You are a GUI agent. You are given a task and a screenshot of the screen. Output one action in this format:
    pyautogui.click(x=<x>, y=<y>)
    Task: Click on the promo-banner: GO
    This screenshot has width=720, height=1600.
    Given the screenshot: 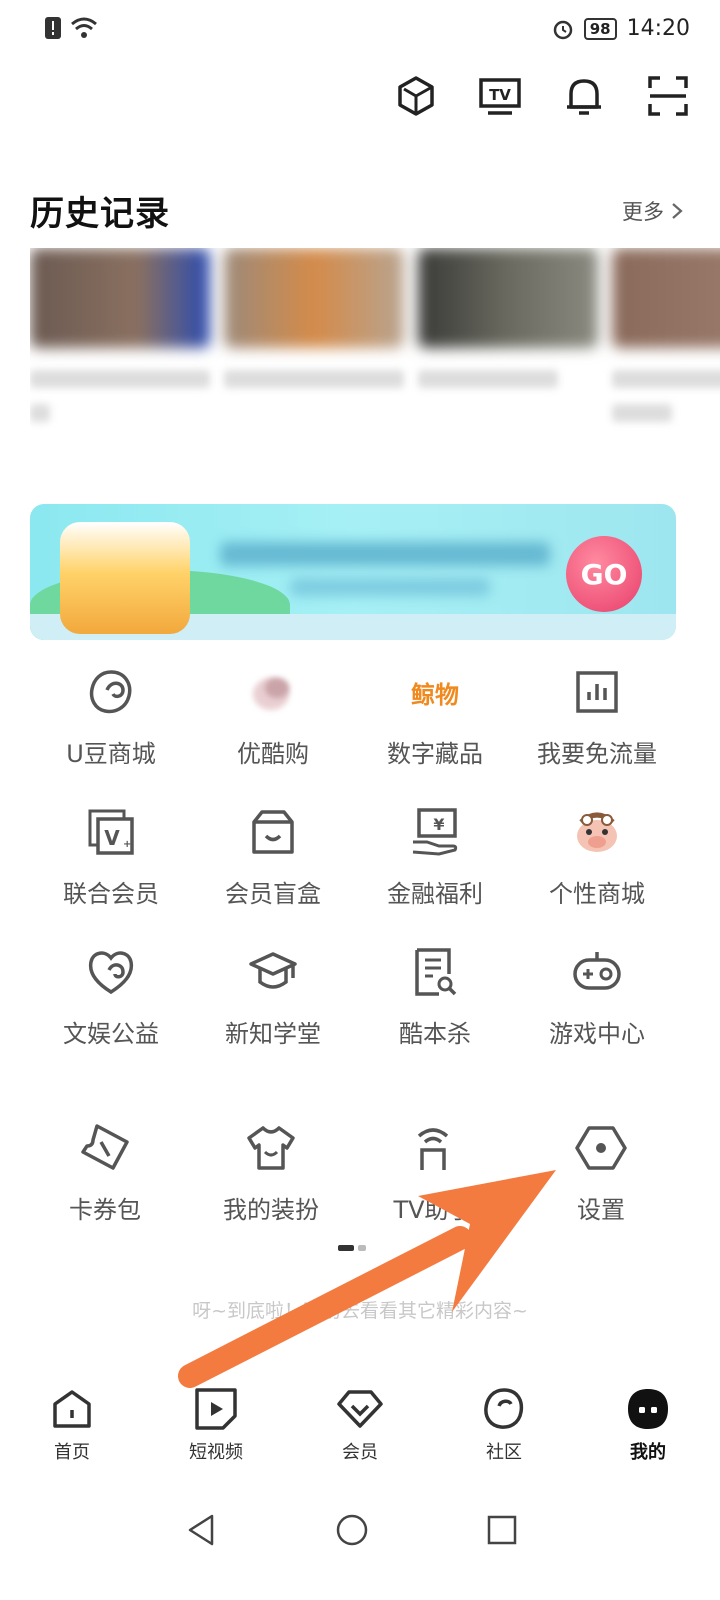 What is the action you would take?
    pyautogui.click(x=353, y=572)
    